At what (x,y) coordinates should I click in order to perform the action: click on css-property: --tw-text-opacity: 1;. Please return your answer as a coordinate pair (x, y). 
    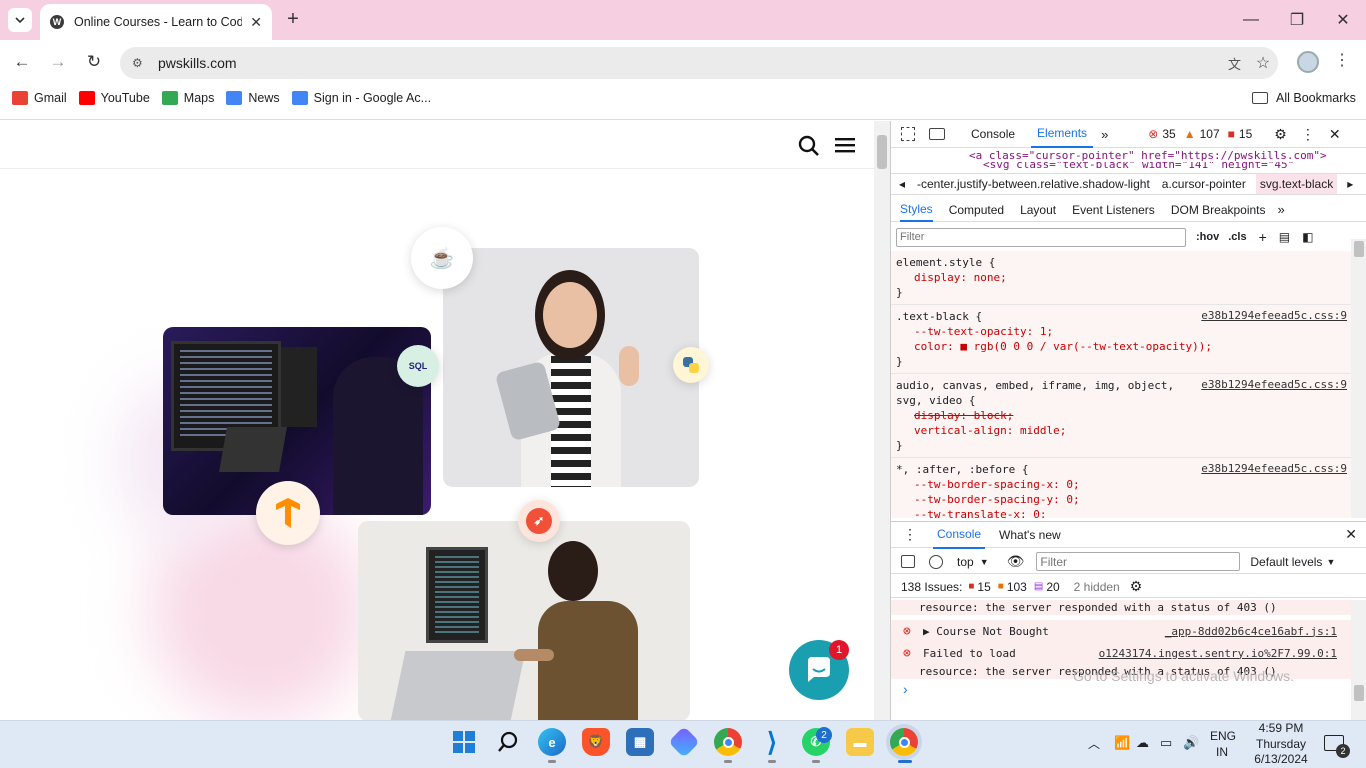
    Looking at the image, I should click on (1121, 331).